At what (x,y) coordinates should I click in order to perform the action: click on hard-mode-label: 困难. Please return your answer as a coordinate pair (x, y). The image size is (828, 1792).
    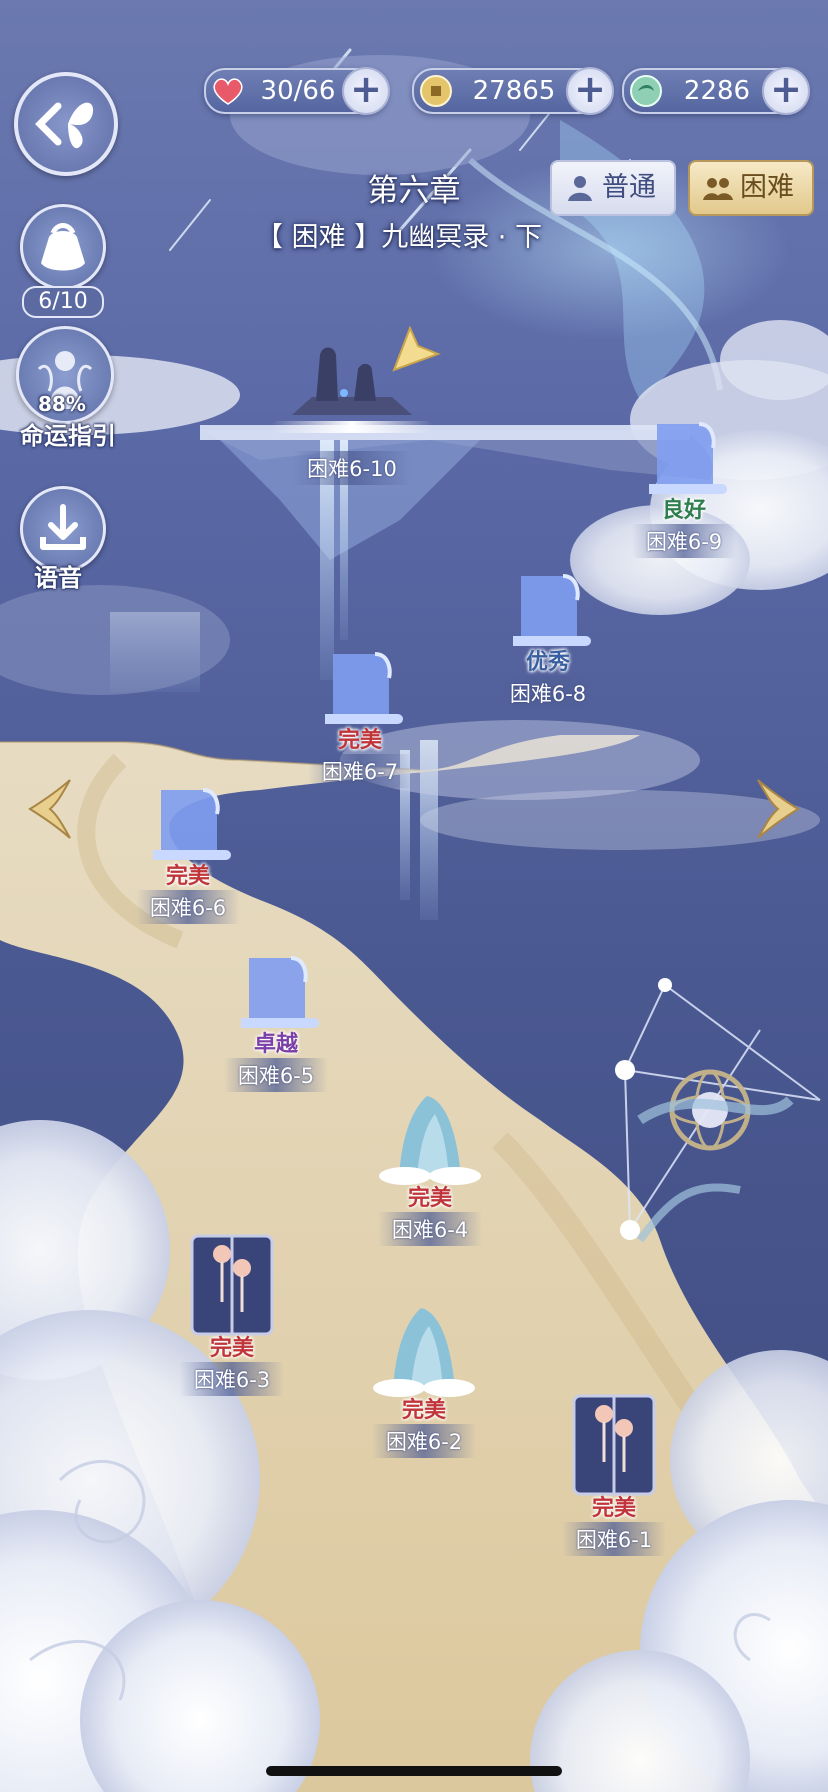
    Looking at the image, I should click on (767, 187).